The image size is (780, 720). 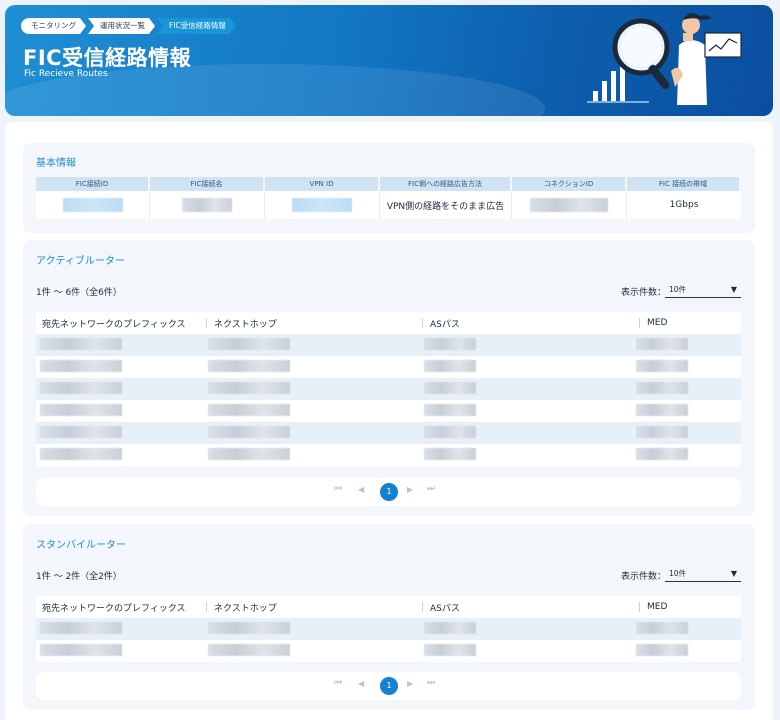 What do you see at coordinates (678, 289) in the screenshot?
I see `active-per-page-value: 10件` at bounding box center [678, 289].